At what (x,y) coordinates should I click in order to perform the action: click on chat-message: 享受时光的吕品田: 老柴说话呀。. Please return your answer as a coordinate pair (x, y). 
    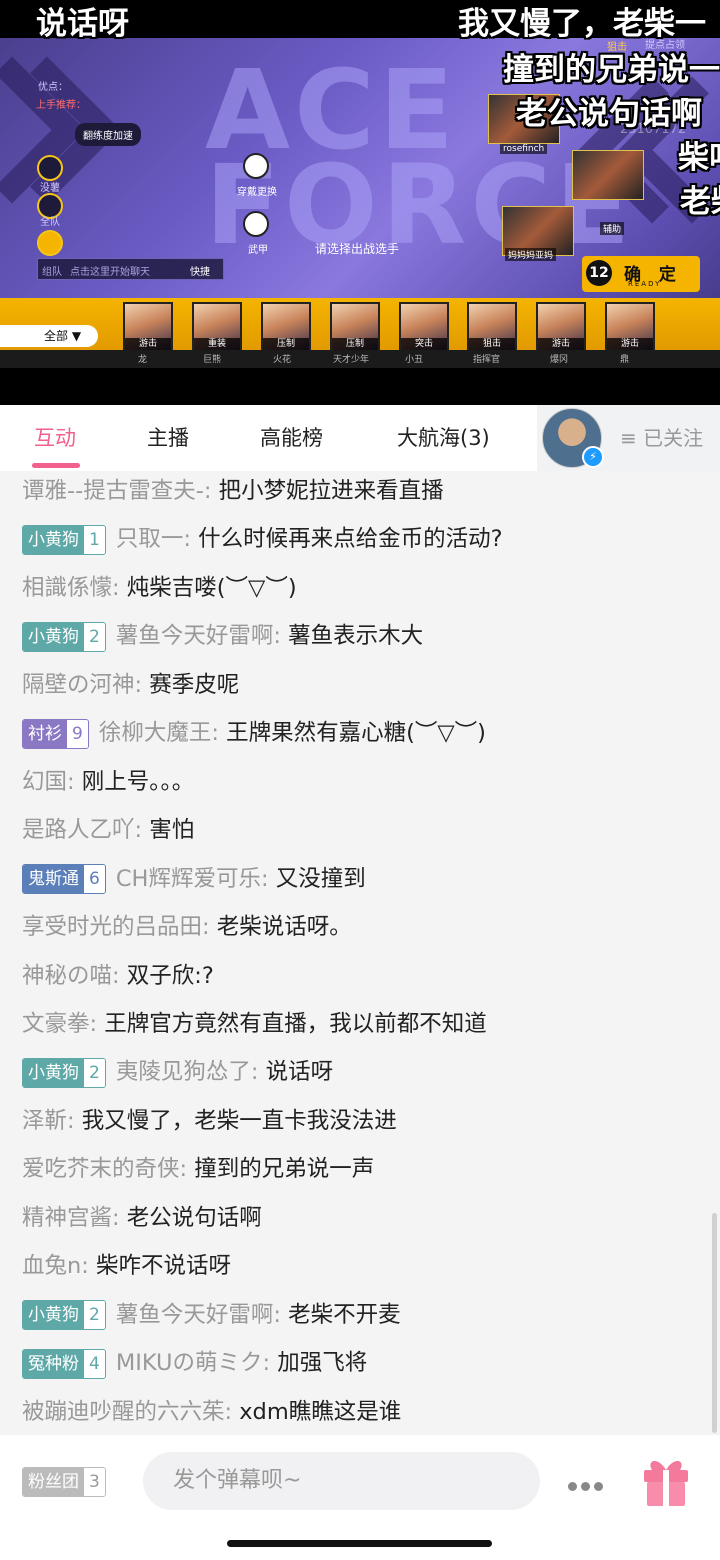
    Looking at the image, I should click on (187, 927).